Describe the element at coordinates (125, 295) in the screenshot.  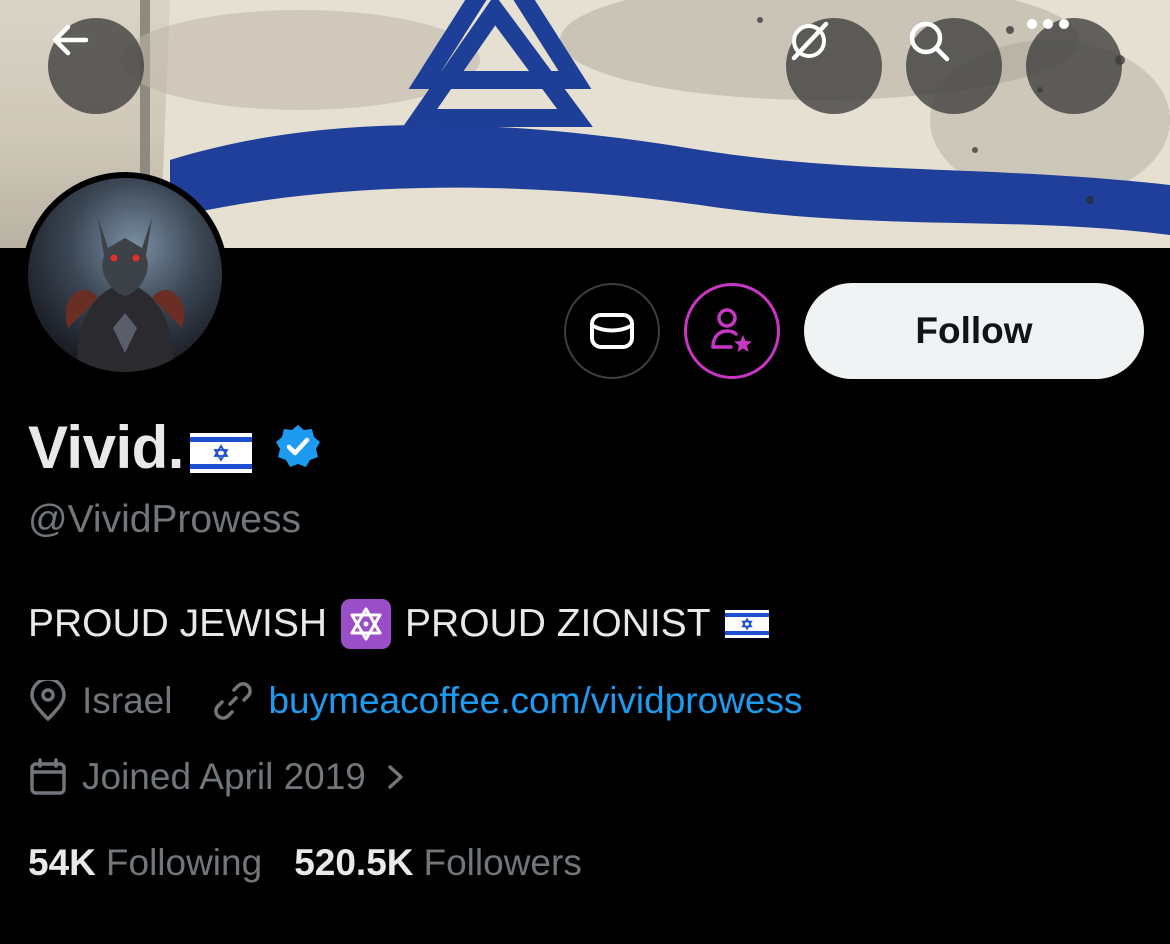
I see `avatar-wolf-knight-image` at that location.